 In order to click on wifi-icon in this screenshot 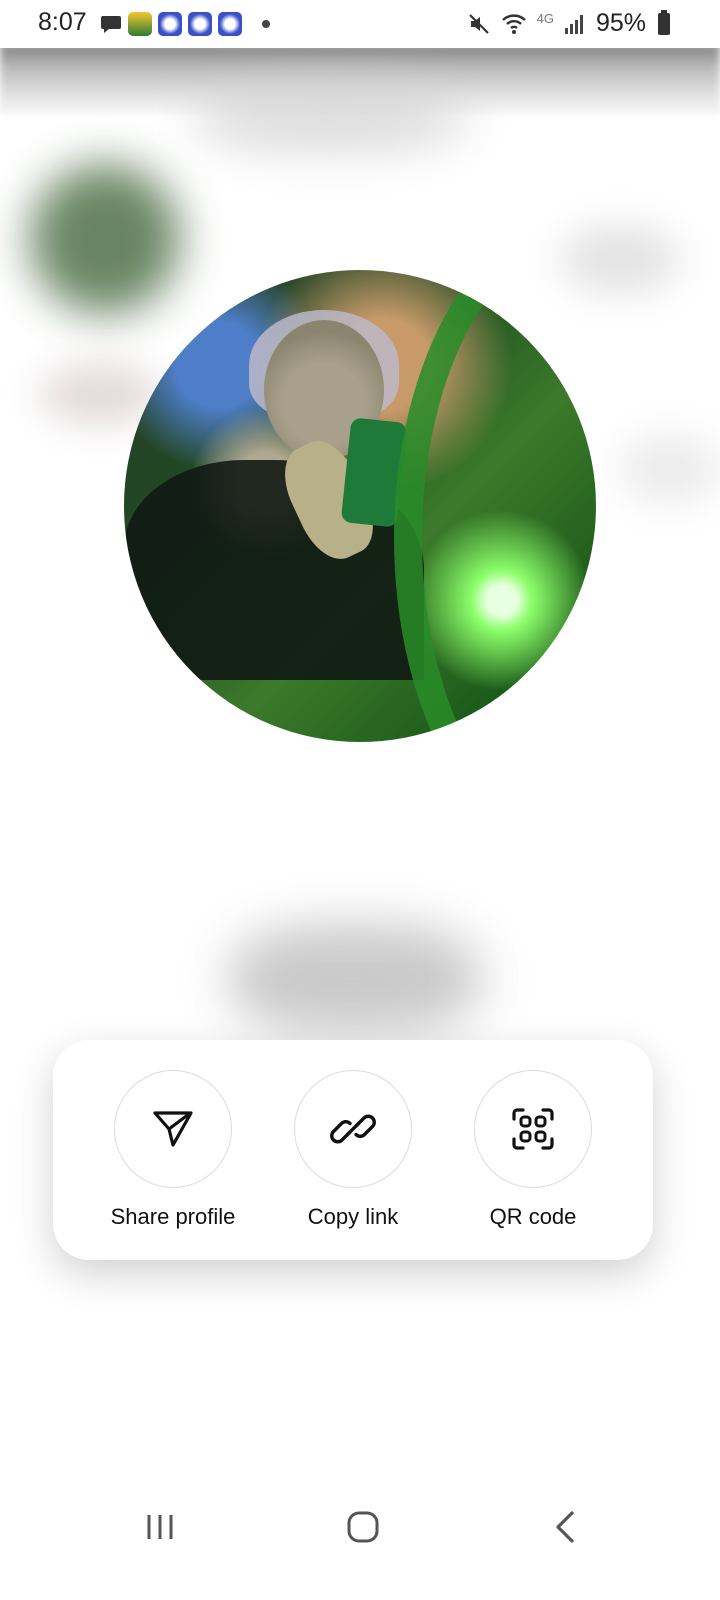, I will do `click(513, 23)`.